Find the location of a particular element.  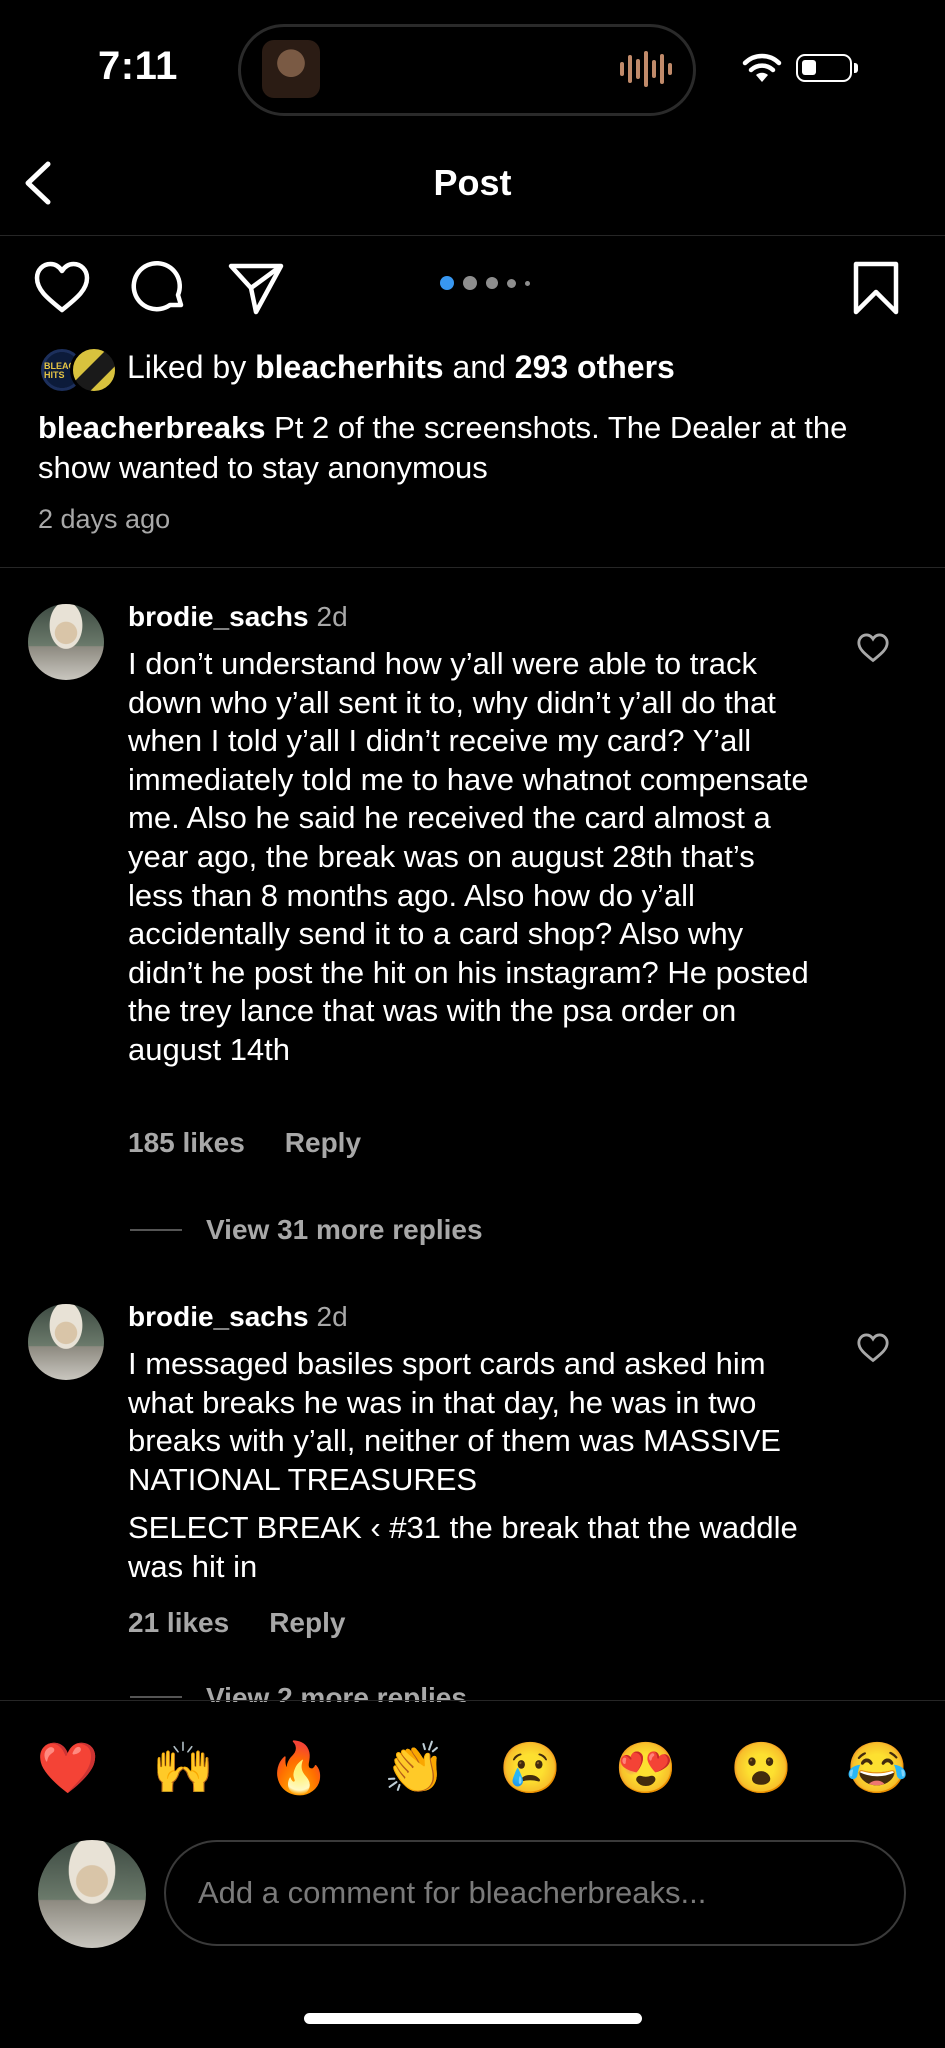

reaction-emoji-button: 👏 is located at coordinates (415, 1768).